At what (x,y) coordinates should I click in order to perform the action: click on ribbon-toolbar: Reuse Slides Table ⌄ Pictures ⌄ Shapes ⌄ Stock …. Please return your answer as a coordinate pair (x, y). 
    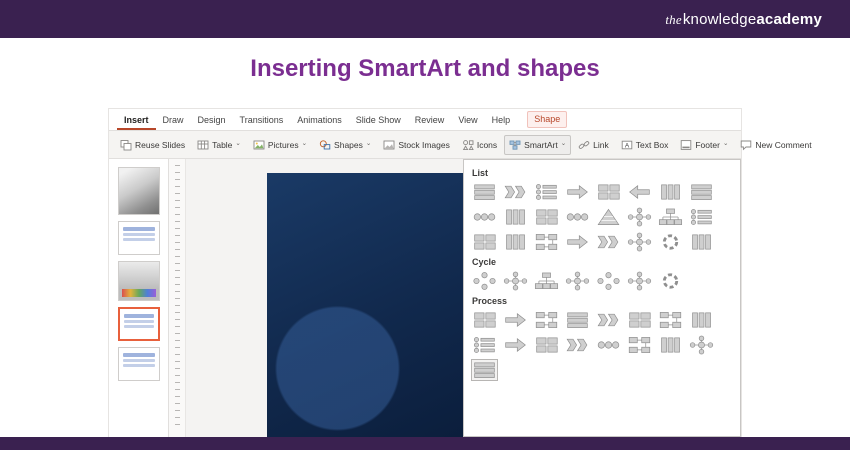
    Looking at the image, I should click on (460, 145).